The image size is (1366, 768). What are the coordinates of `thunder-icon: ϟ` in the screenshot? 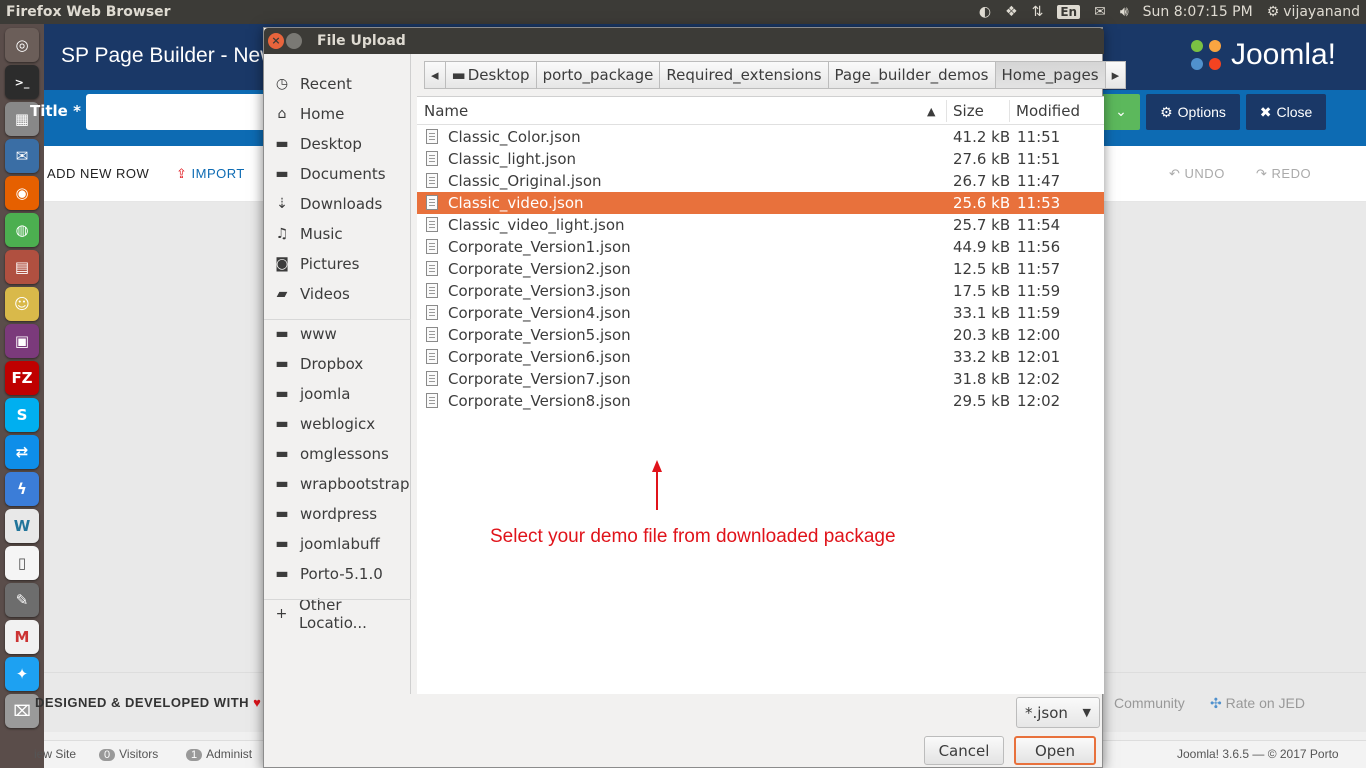 It's located at (22, 489).